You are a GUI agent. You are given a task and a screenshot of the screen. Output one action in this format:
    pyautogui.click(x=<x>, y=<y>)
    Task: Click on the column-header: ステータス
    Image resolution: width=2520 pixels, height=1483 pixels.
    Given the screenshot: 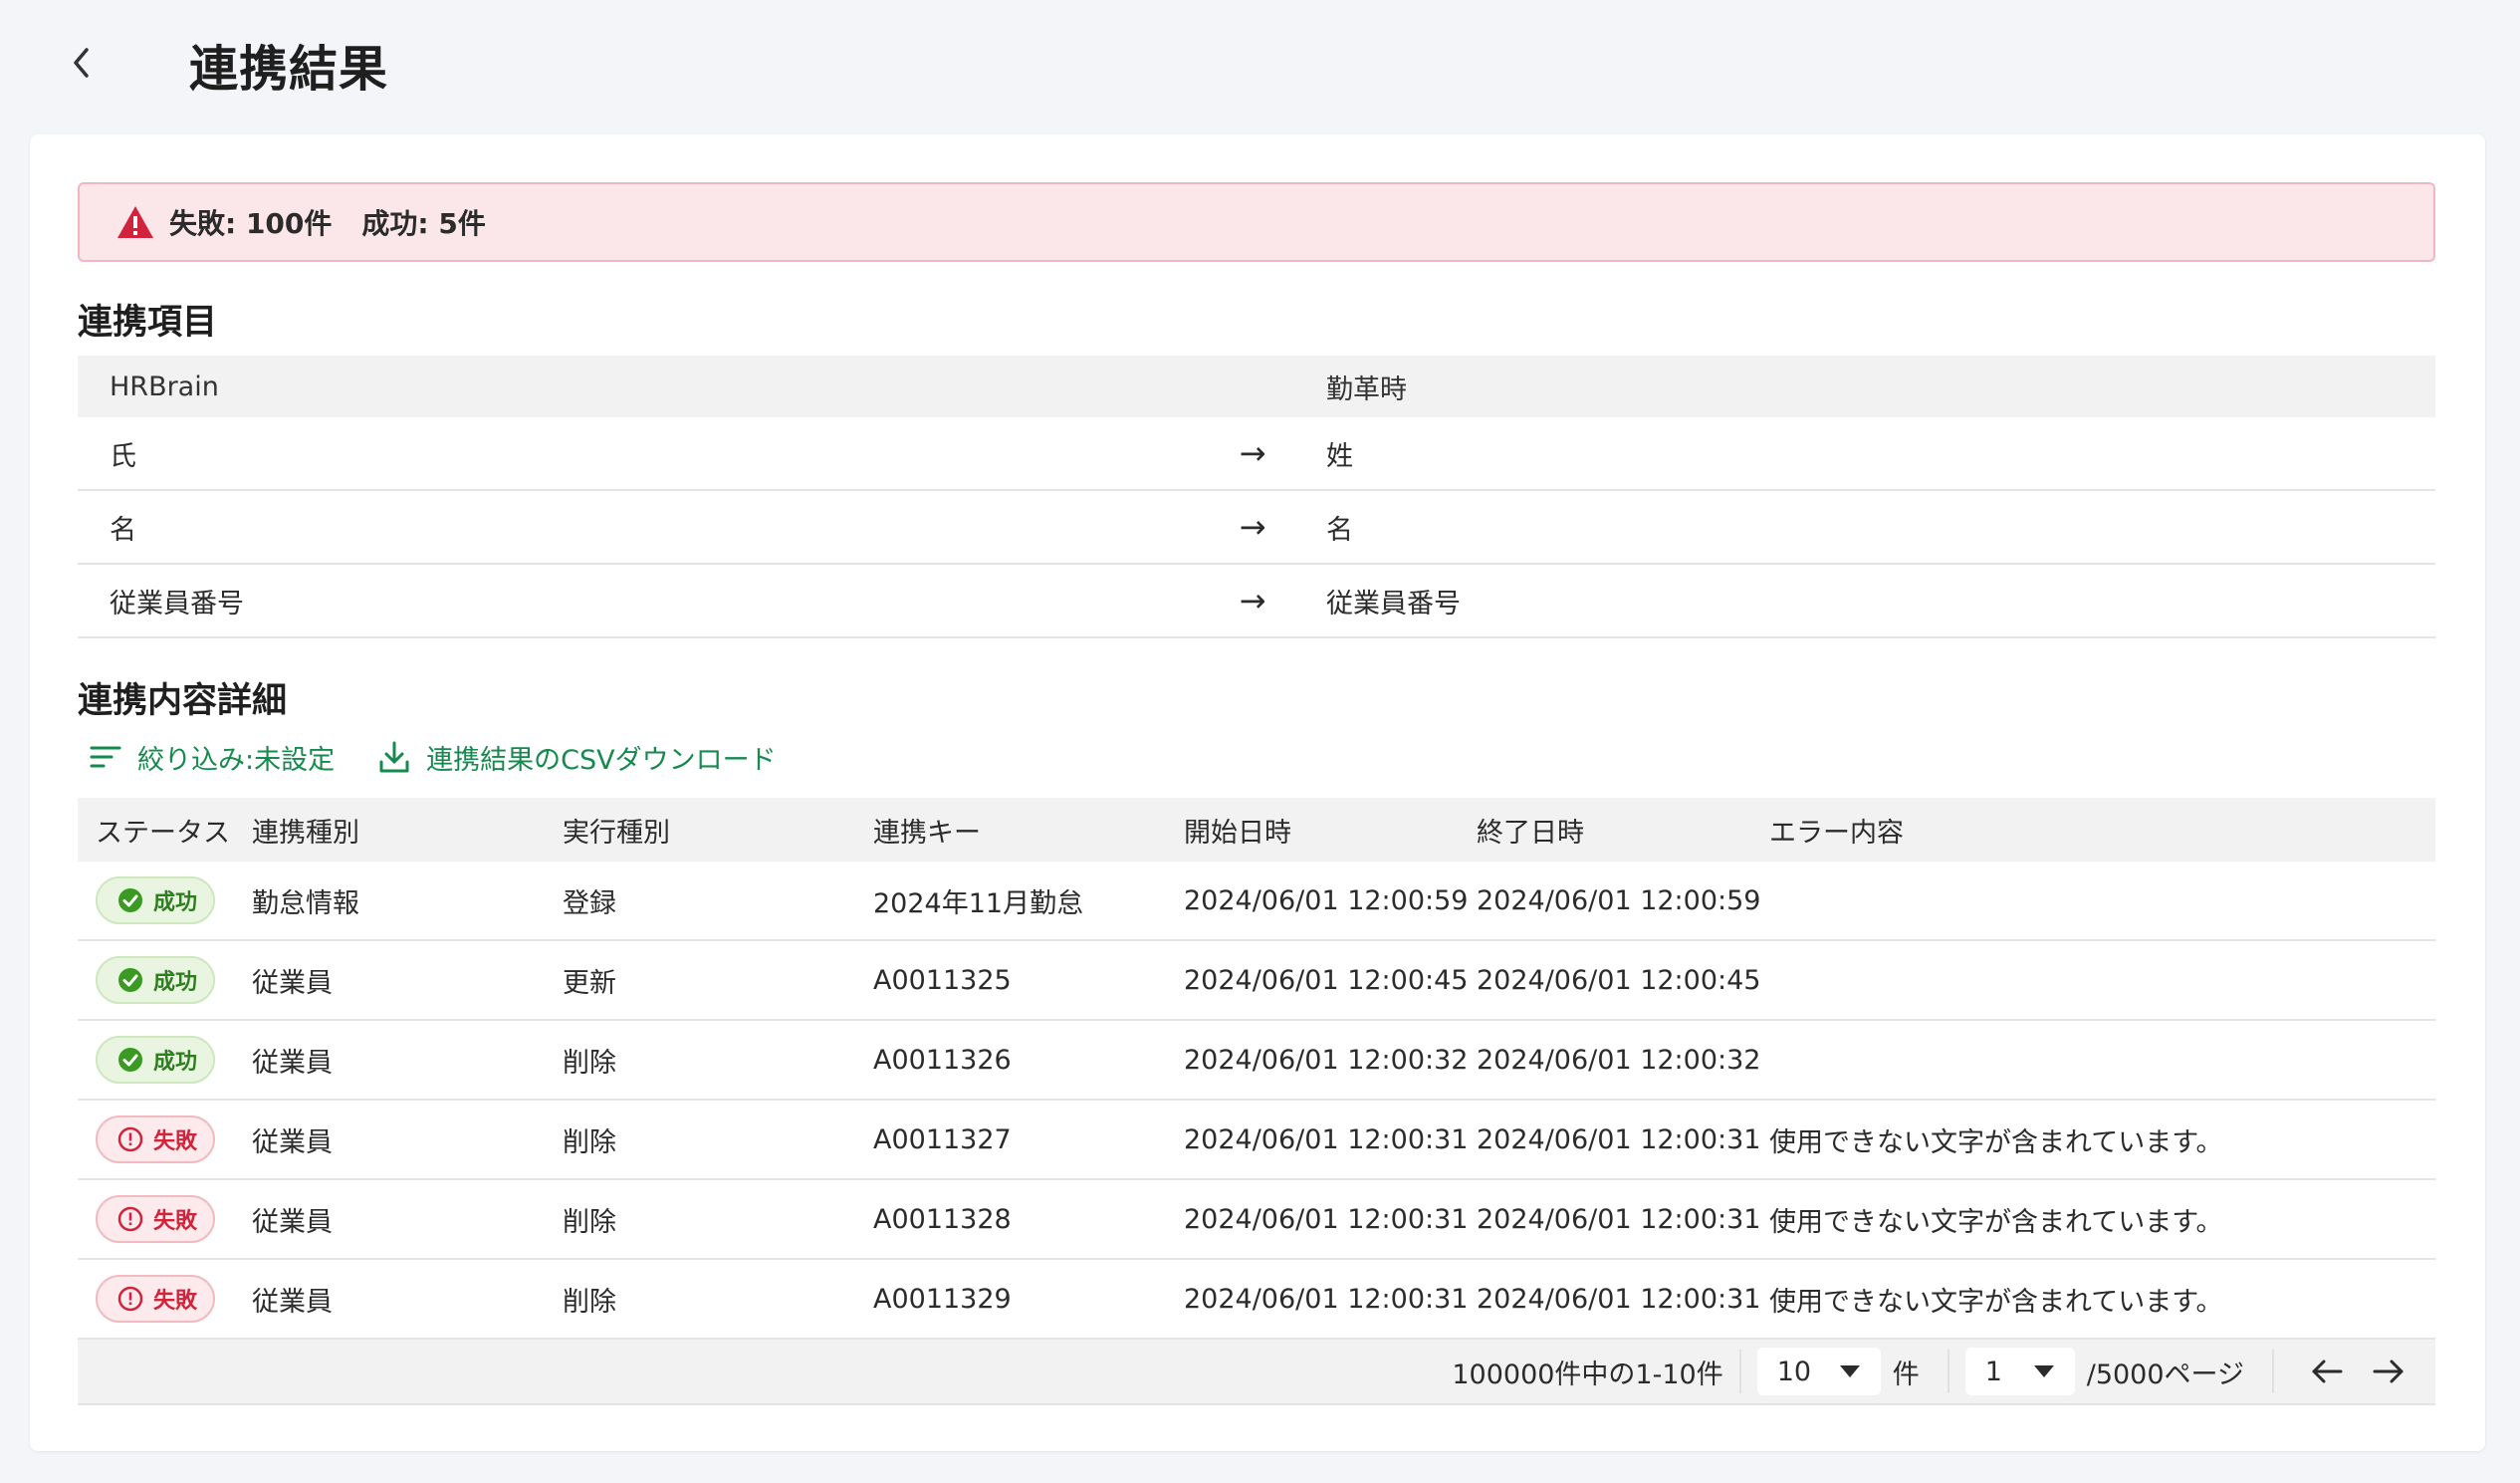 What is the action you would take?
    pyautogui.click(x=165, y=830)
    